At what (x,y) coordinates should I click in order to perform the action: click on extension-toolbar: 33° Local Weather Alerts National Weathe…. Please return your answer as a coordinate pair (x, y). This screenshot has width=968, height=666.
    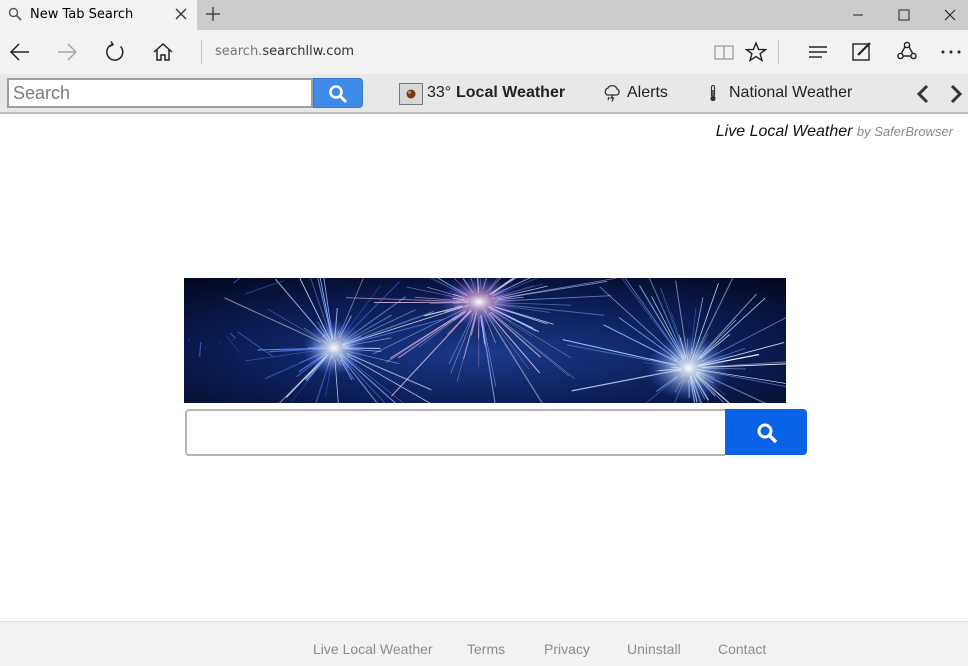
    Looking at the image, I should click on (484, 94).